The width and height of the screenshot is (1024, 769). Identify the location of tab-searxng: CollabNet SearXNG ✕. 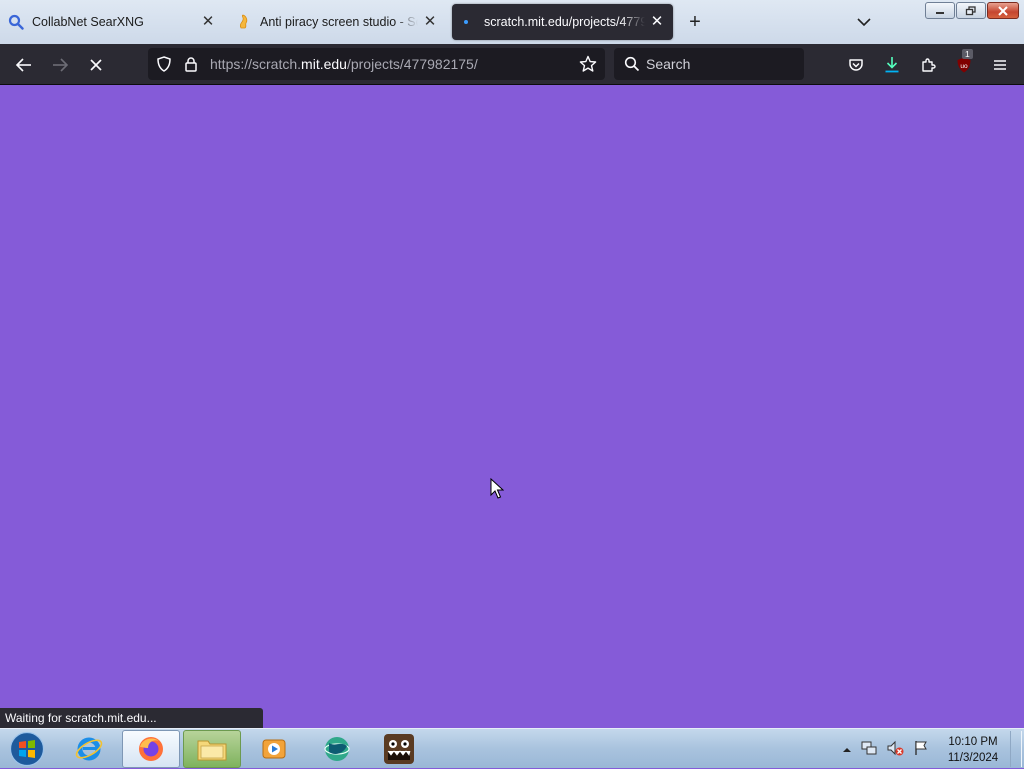
(112, 22).